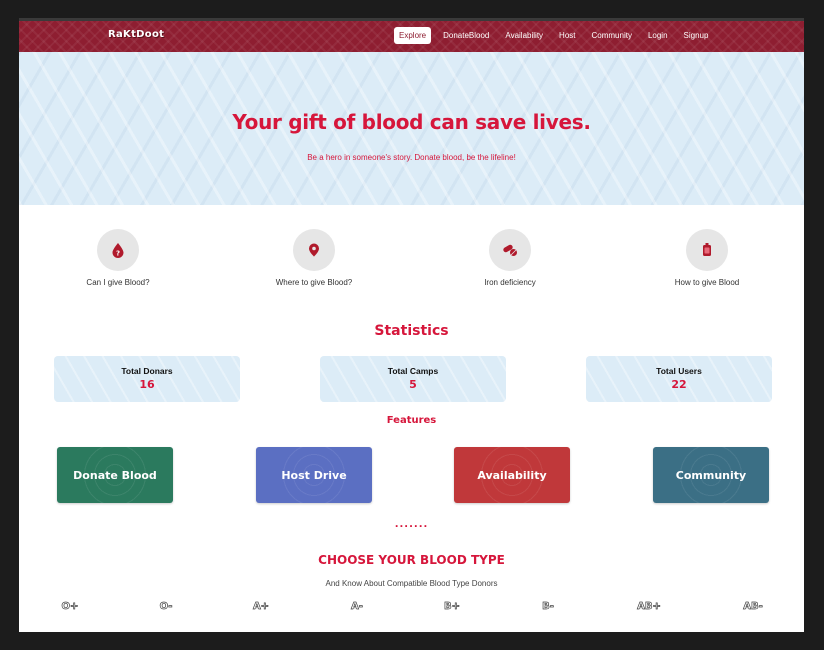  Describe the element at coordinates (411, 331) in the screenshot. I see `statistics-heading: Statistics` at that location.